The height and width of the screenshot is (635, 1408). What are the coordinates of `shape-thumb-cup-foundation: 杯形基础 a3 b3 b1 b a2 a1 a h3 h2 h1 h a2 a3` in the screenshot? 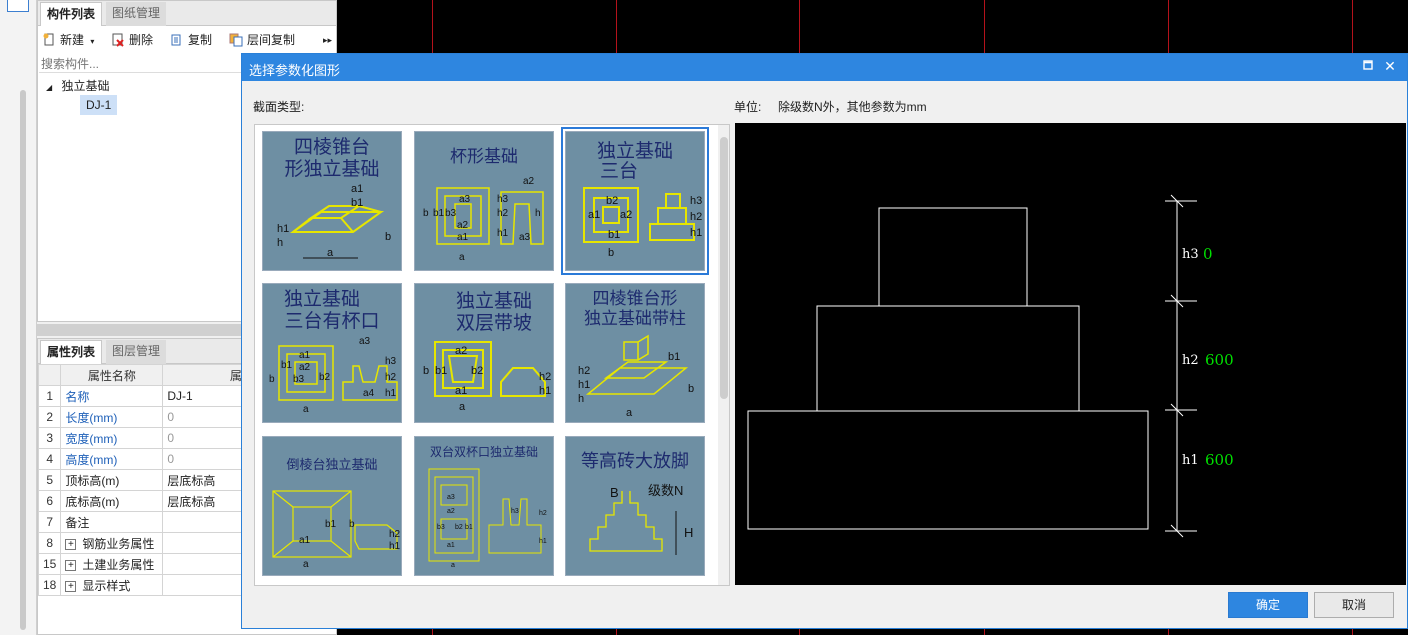 It's located at (484, 201).